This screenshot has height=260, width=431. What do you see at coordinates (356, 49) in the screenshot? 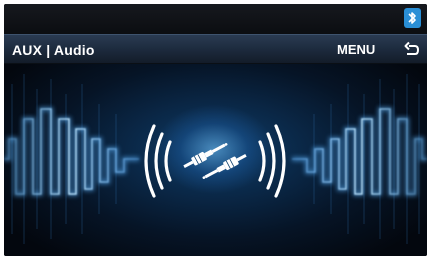
I see `menu-button: MENU` at bounding box center [356, 49].